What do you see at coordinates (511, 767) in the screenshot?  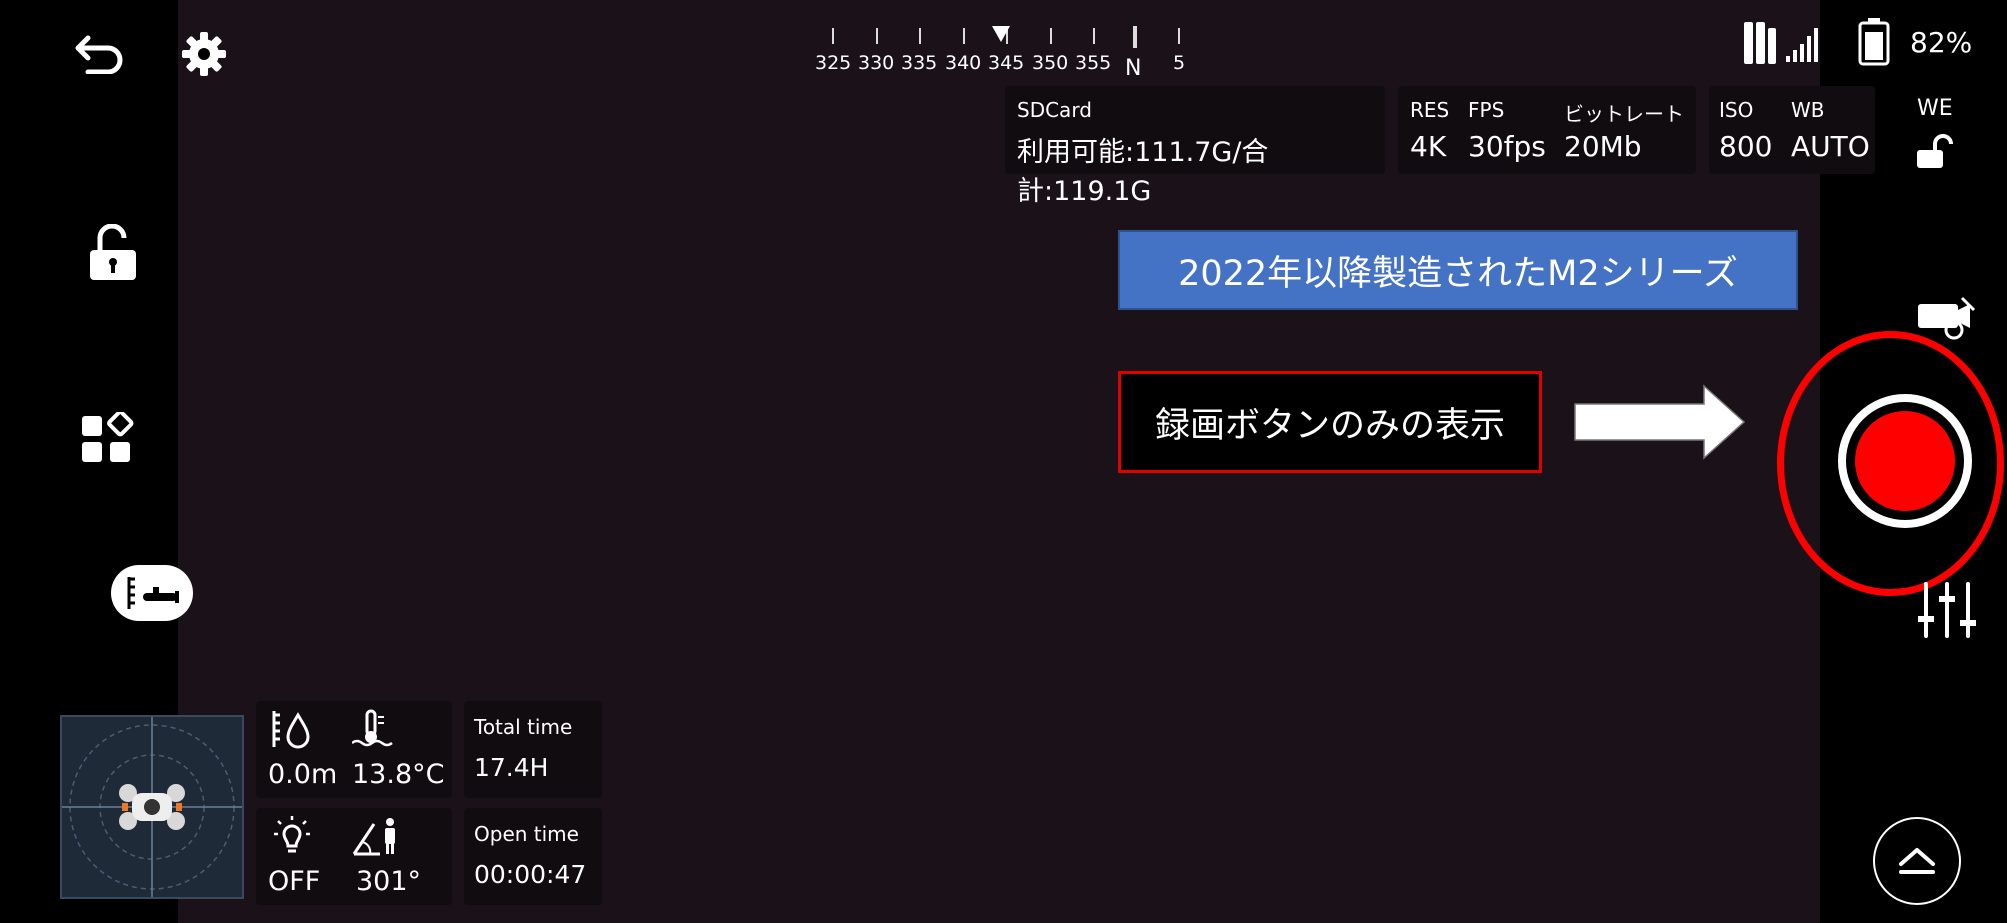 I see `total-time-value: 17.4H` at bounding box center [511, 767].